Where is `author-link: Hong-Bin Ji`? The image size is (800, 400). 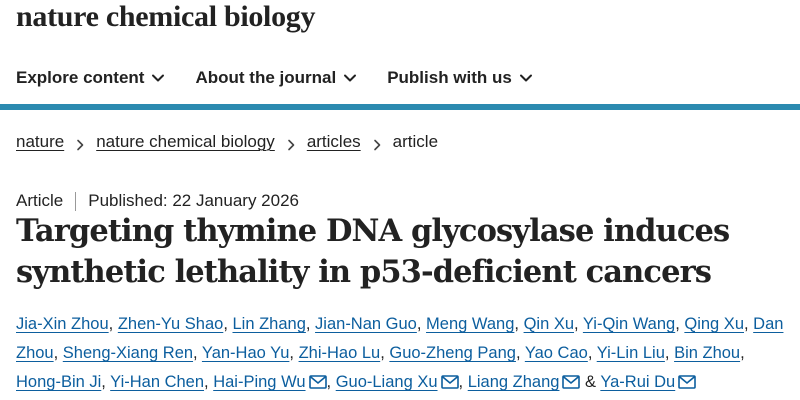 author-link: Hong-Bin Ji is located at coordinates (58, 382).